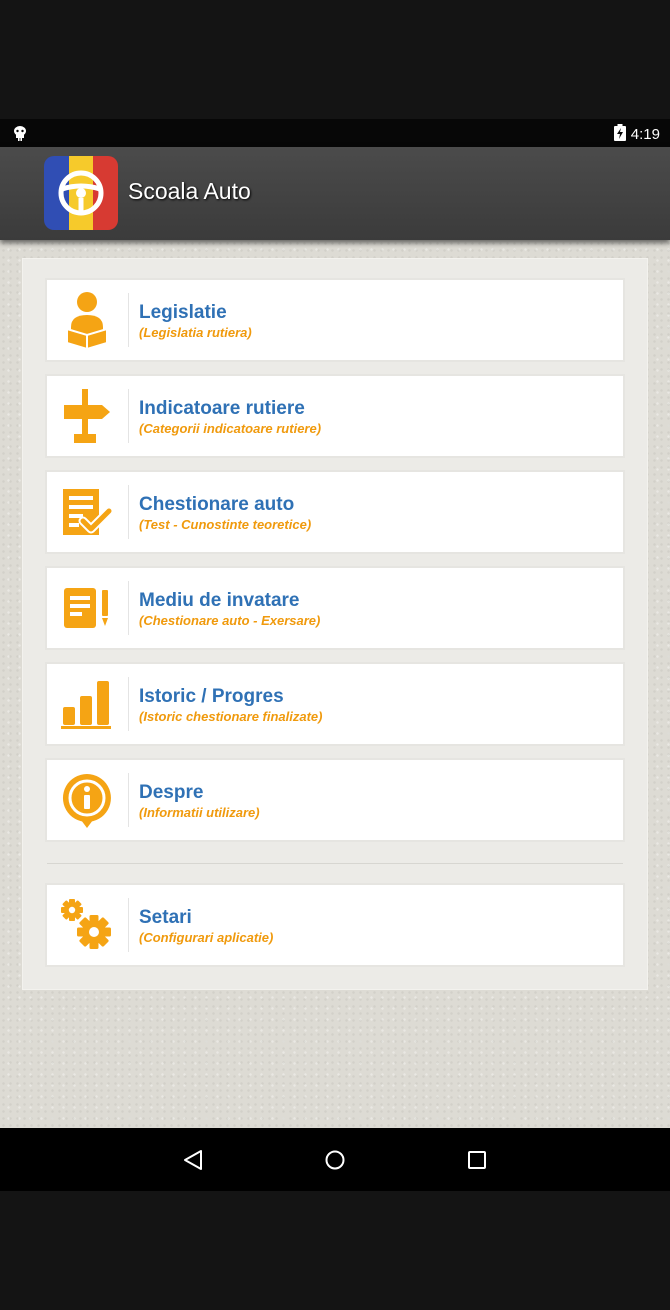 The width and height of the screenshot is (670, 1310). What do you see at coordinates (619, 134) in the screenshot?
I see `battery-charging-icon` at bounding box center [619, 134].